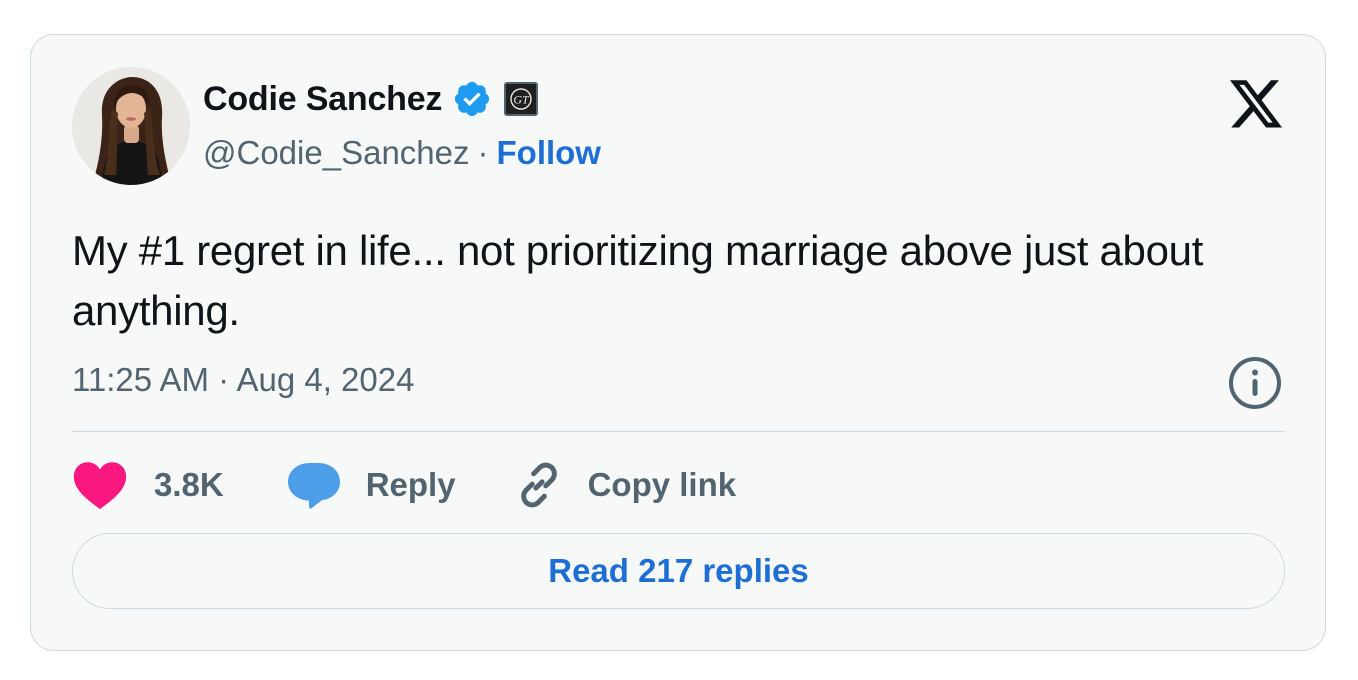  Describe the element at coordinates (322, 99) in the screenshot. I see `author-name: Codie Sanchez` at that location.